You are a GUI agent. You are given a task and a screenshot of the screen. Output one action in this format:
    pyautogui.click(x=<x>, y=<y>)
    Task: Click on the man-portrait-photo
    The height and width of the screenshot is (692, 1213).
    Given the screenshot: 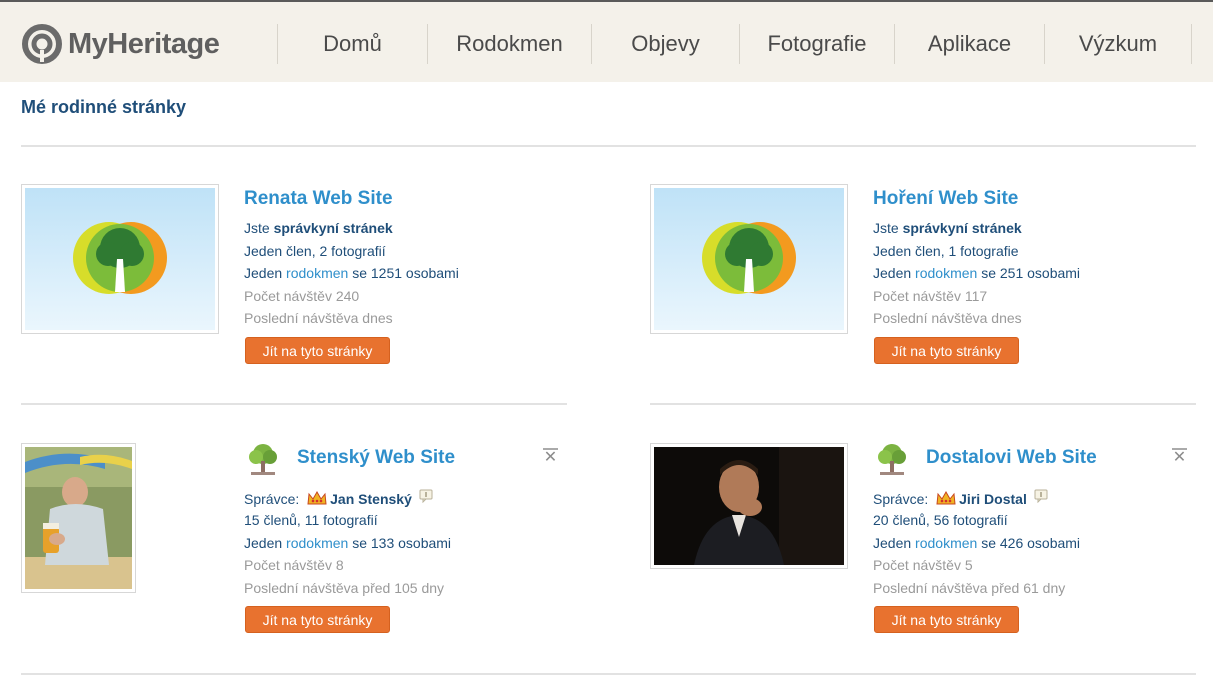 What is the action you would take?
    pyautogui.click(x=749, y=506)
    